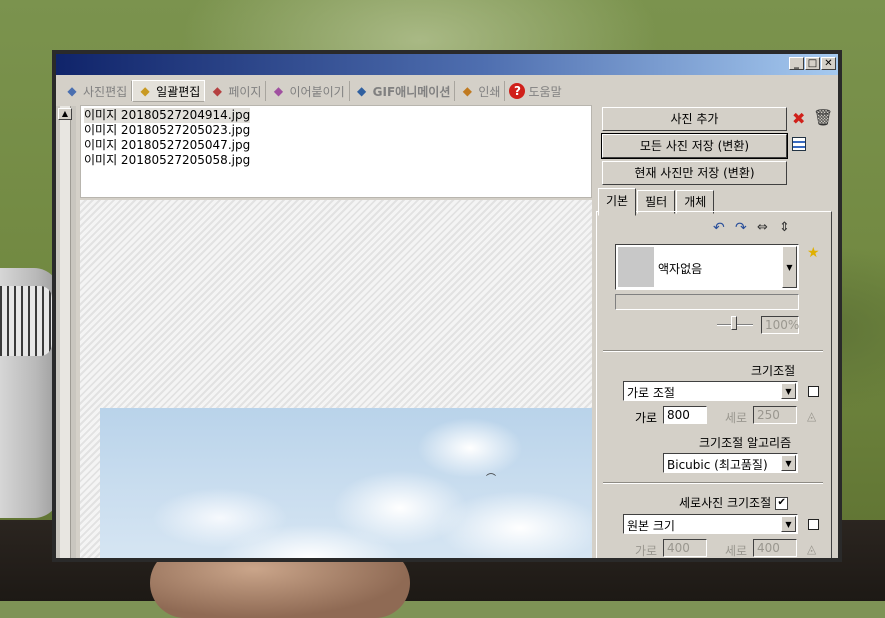 Image resolution: width=885 pixels, height=618 pixels. I want to click on page-icon: ◆, so click(217, 91).